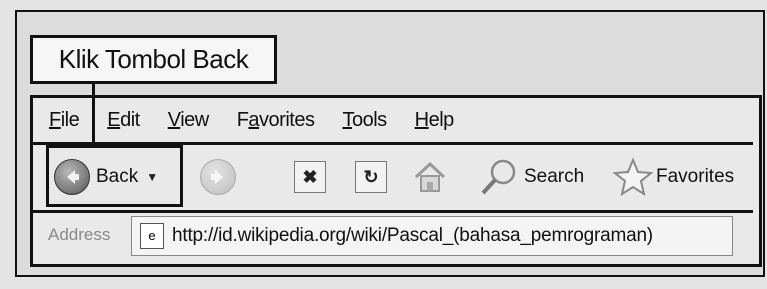  What do you see at coordinates (123, 120) in the screenshot?
I see `menu-edit: Edit` at bounding box center [123, 120].